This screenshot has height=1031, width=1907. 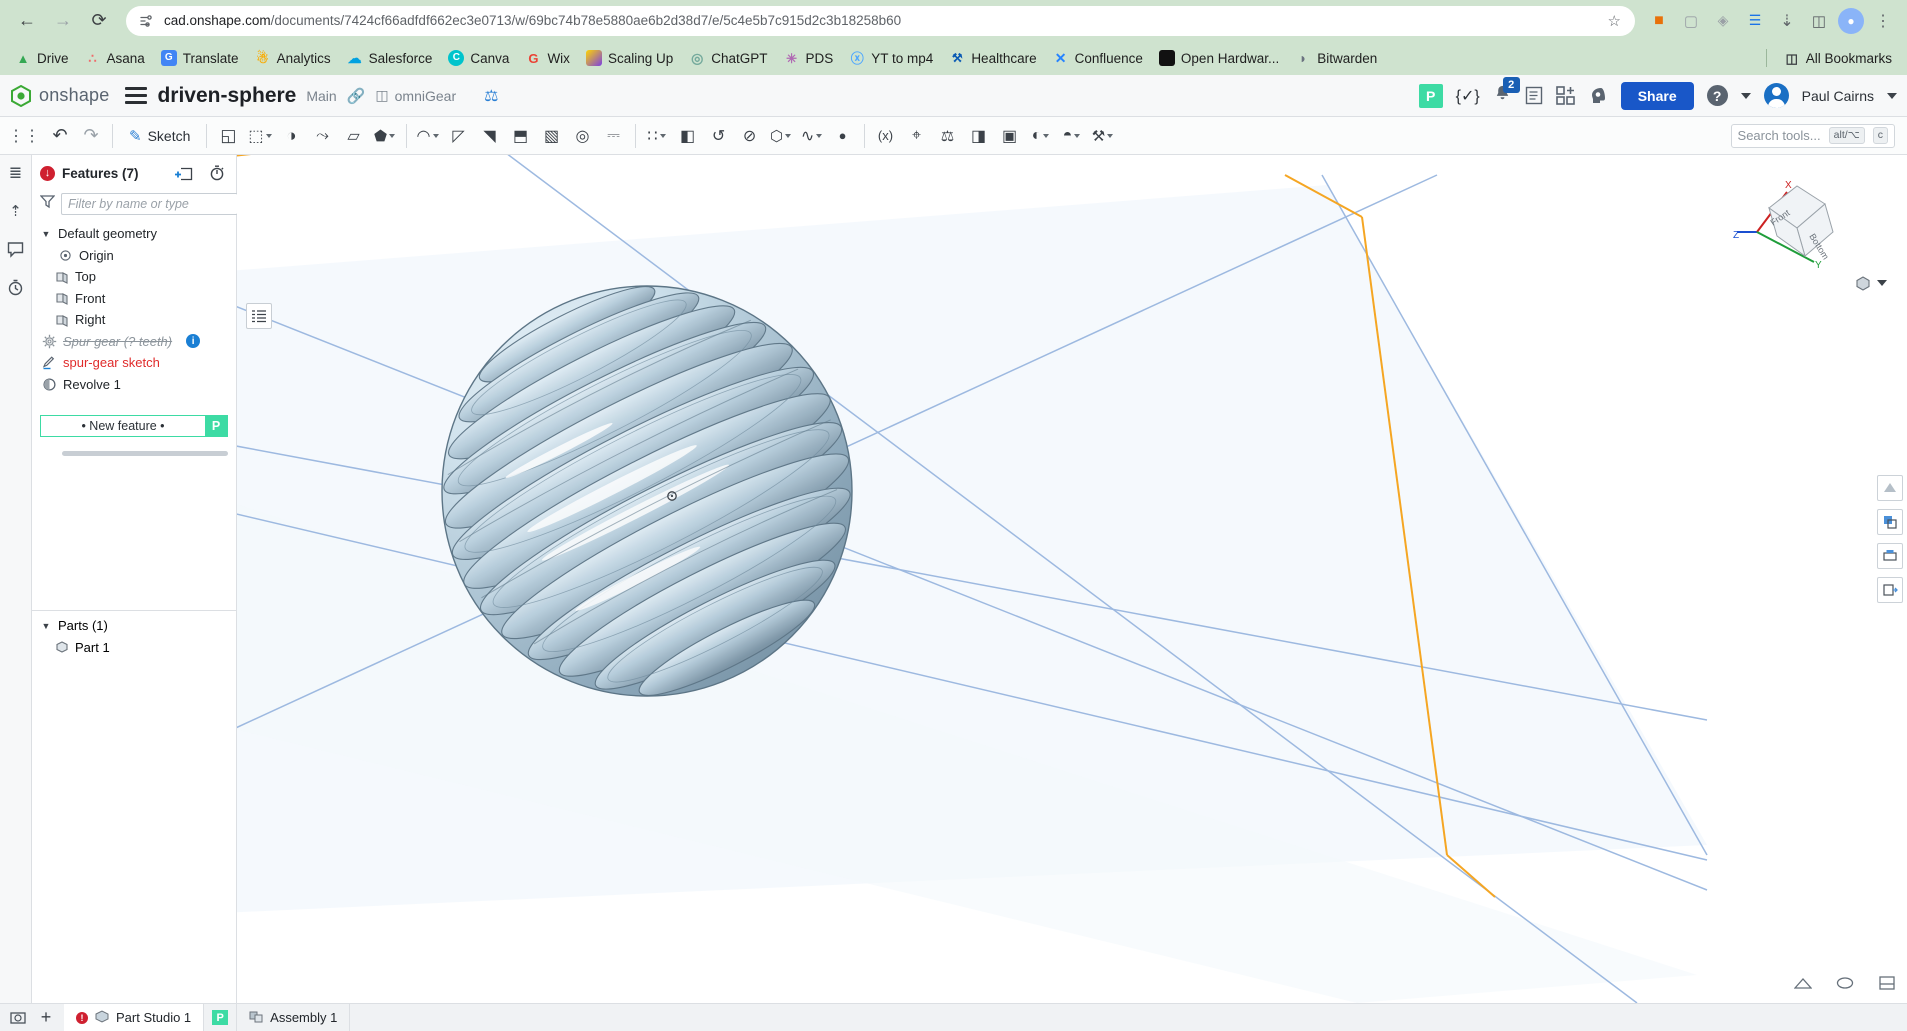 I want to click on hamburger-menu-icon, so click(x=136, y=95).